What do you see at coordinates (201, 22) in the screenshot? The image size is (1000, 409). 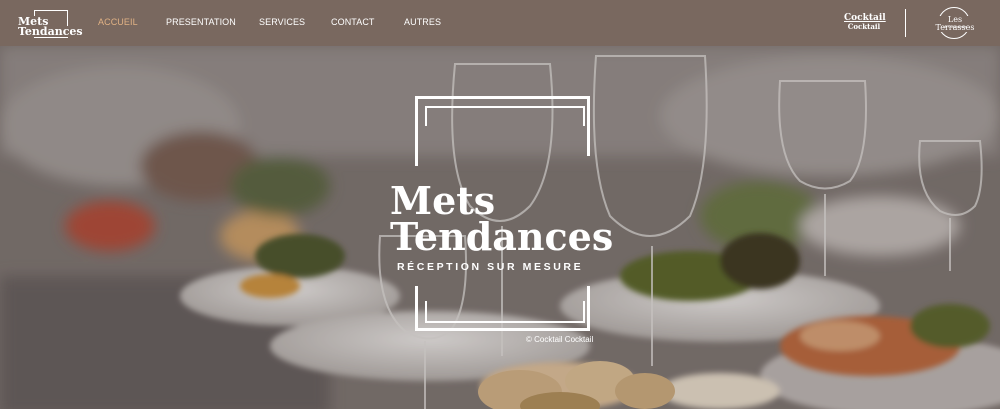 I see `nav-item-presentation: PRESENTATION` at bounding box center [201, 22].